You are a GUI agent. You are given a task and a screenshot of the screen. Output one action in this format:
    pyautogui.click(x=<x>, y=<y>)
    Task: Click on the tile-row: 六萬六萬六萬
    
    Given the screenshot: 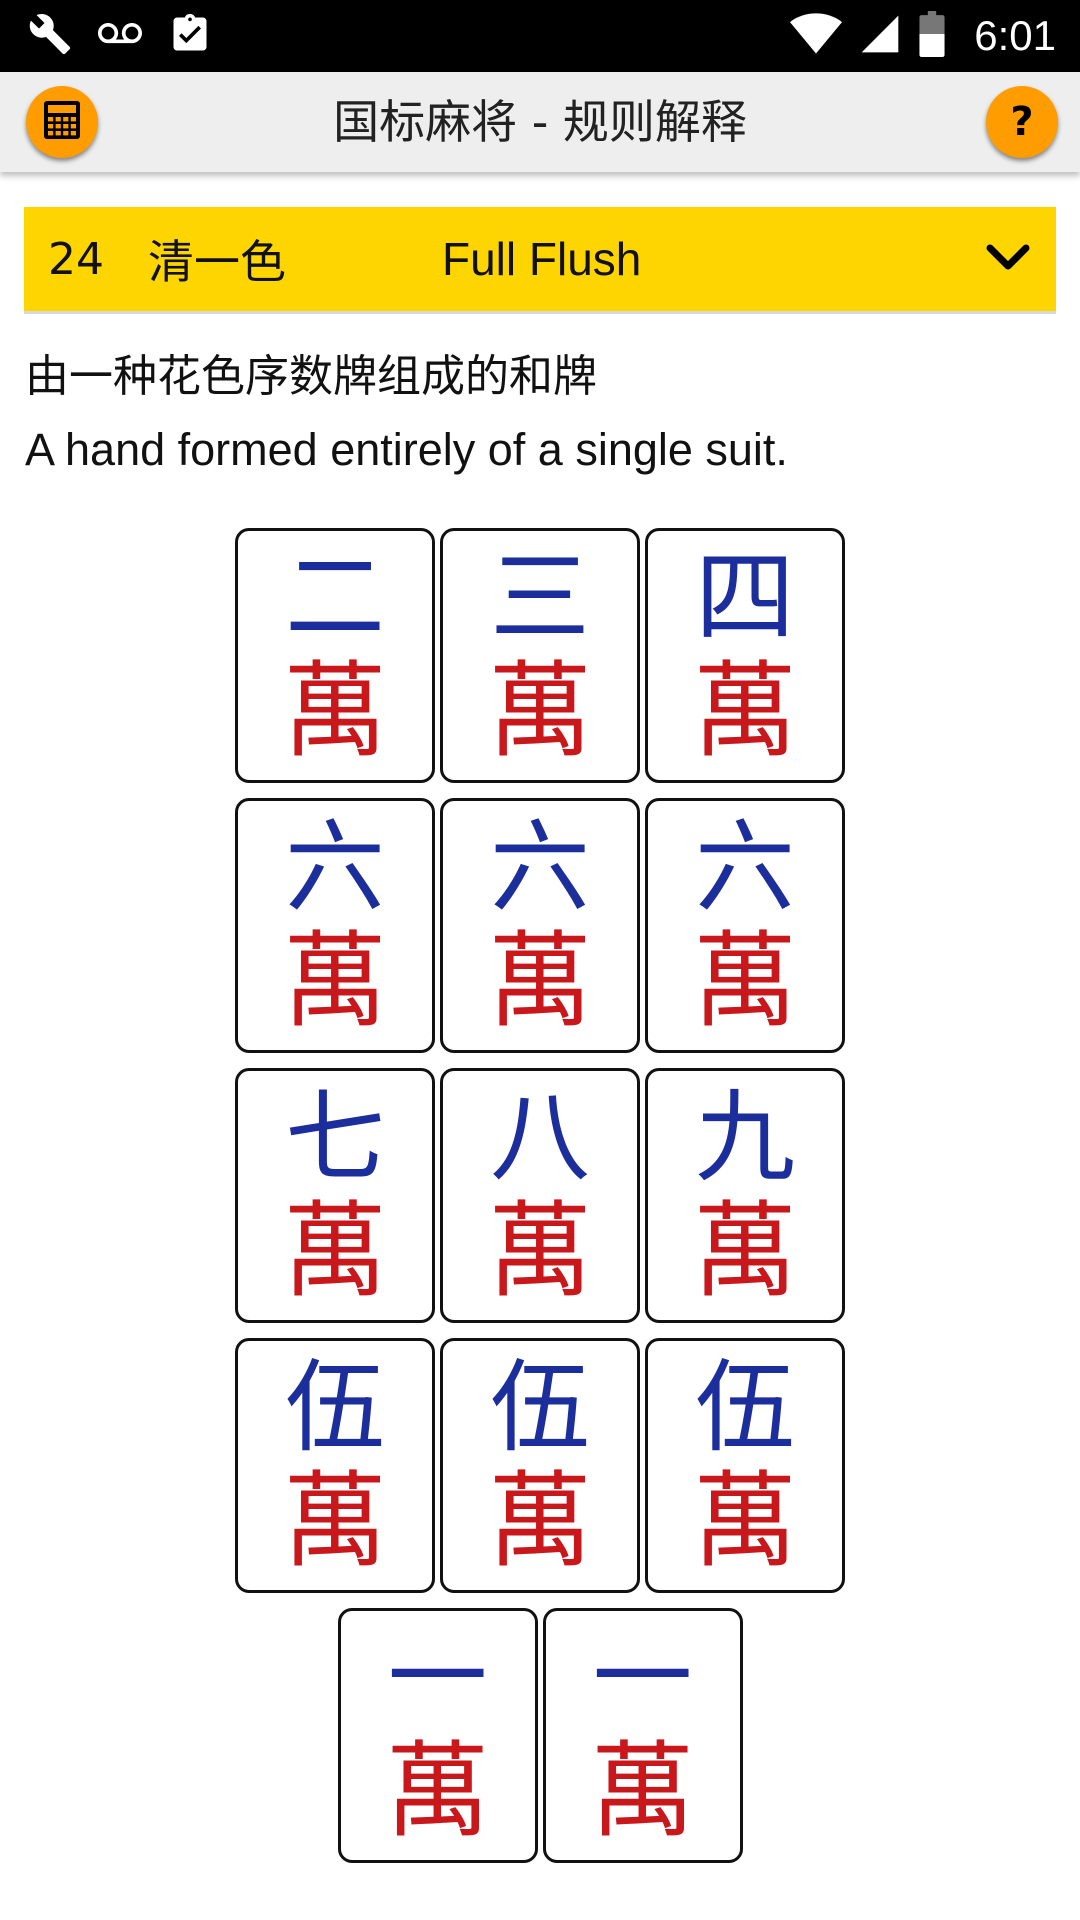 What is the action you would take?
    pyautogui.click(x=540, y=925)
    